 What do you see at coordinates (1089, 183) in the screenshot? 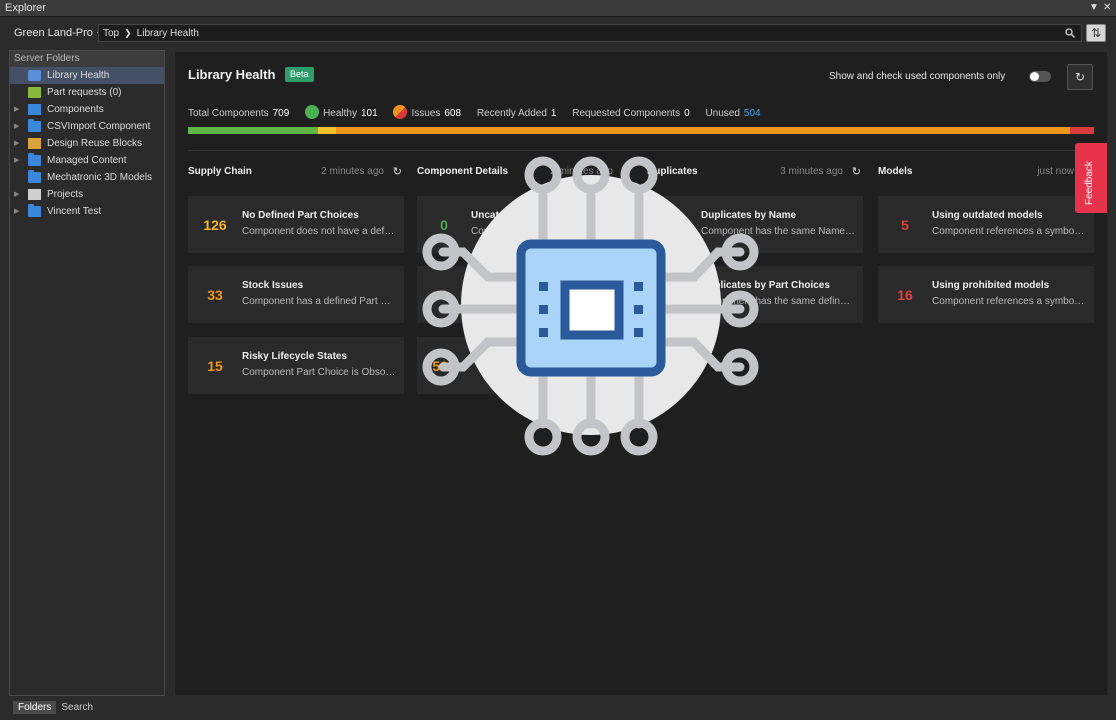
I see `feedback-label: Feedback` at bounding box center [1089, 183].